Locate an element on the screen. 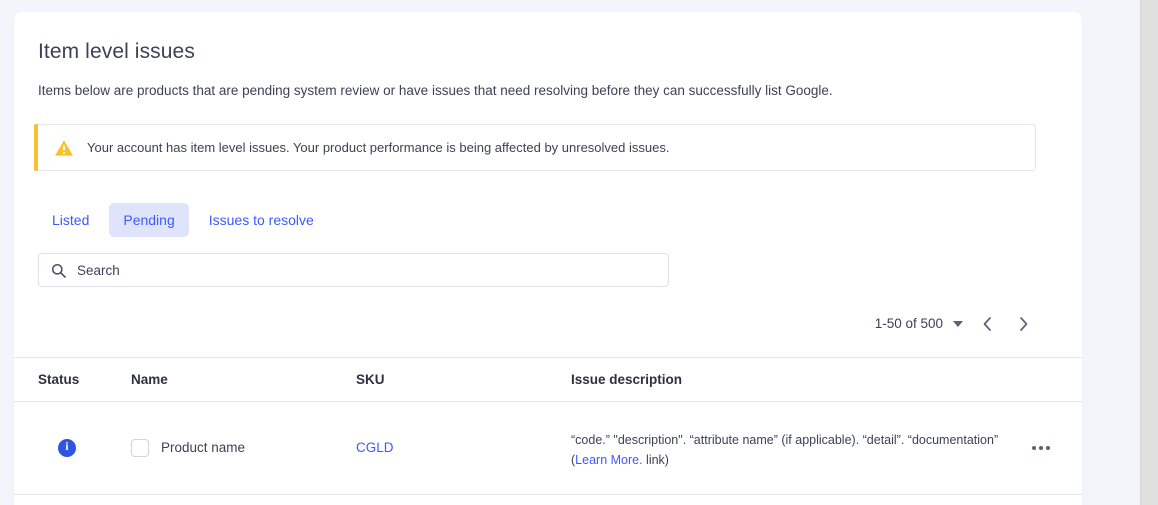  learn-more-link: Learn More. is located at coordinates (608, 460).